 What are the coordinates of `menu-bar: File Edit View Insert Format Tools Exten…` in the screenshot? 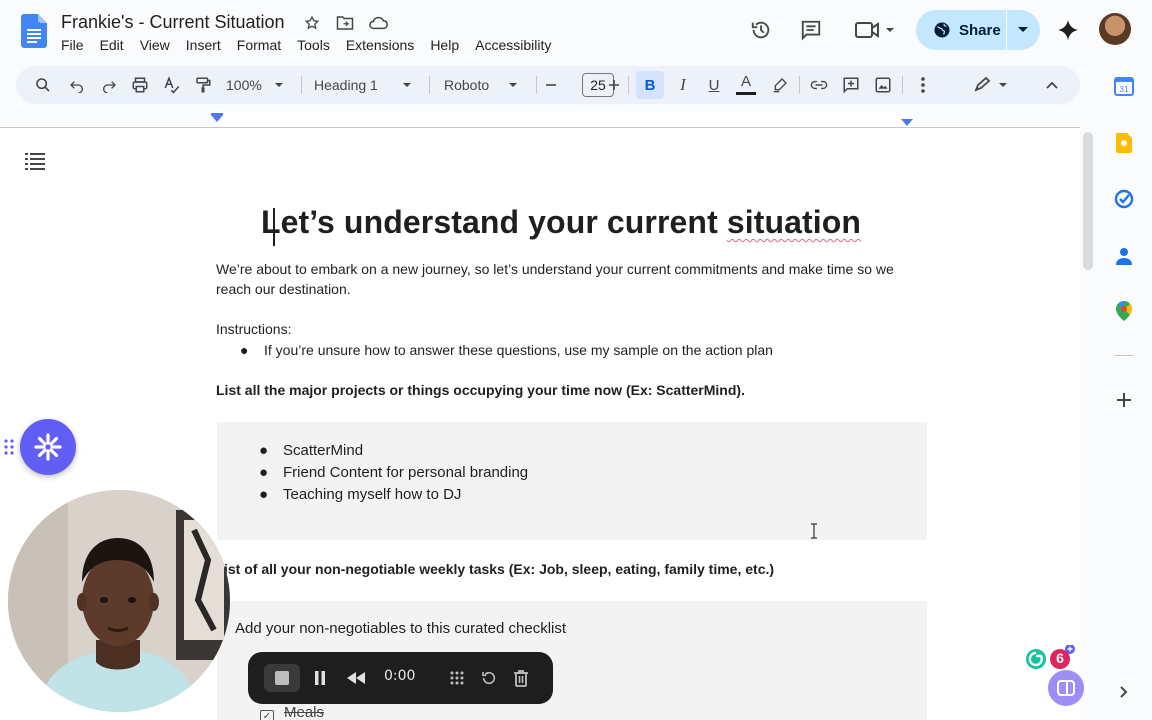 It's located at (314, 45).